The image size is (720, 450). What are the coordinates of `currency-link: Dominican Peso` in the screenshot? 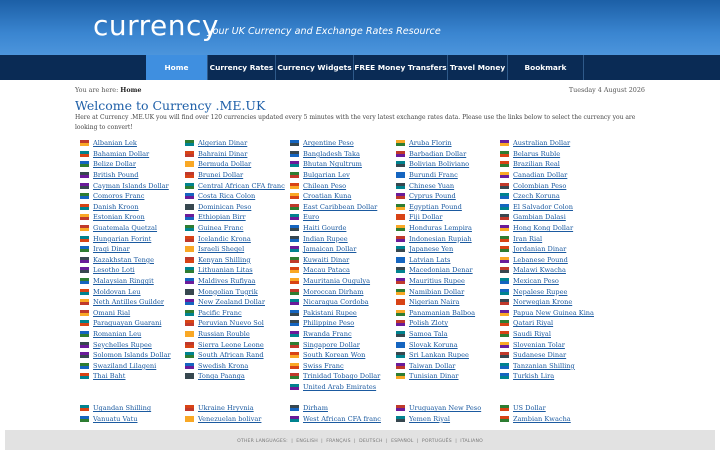 It's located at (237, 207).